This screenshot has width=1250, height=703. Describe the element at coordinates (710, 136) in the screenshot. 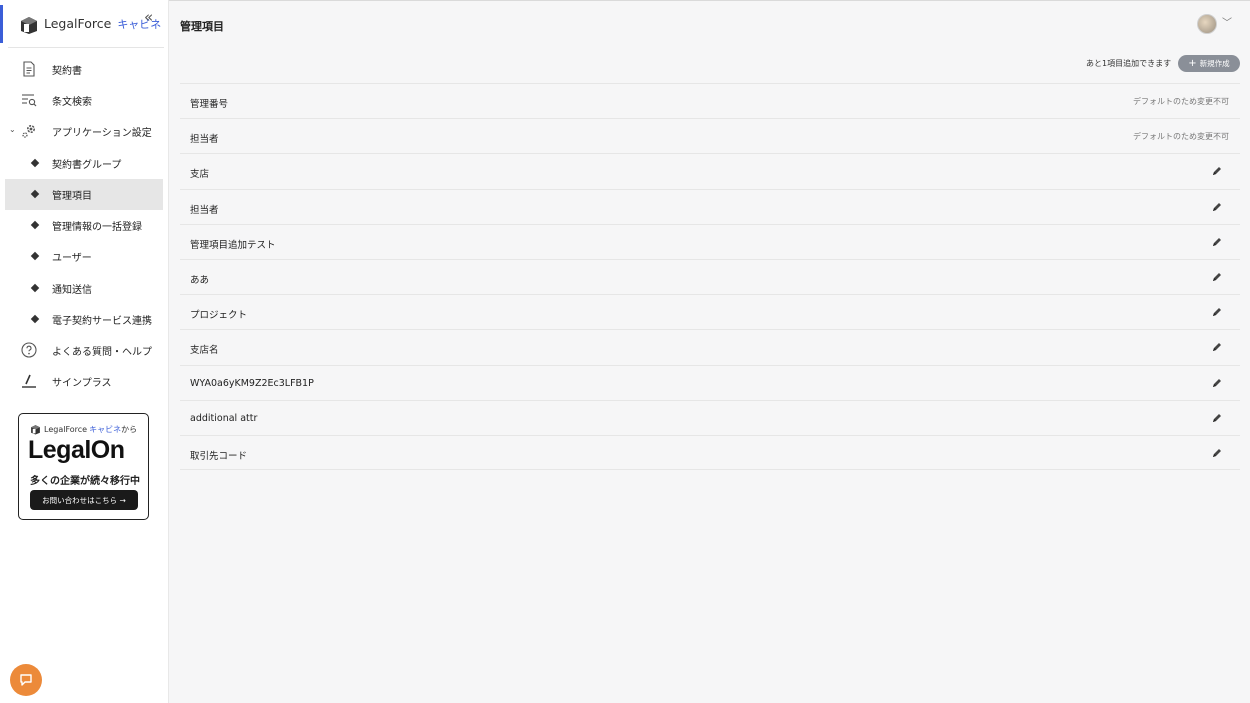

I see `table-row: 担当者 デフォルトのため変更不可` at that location.